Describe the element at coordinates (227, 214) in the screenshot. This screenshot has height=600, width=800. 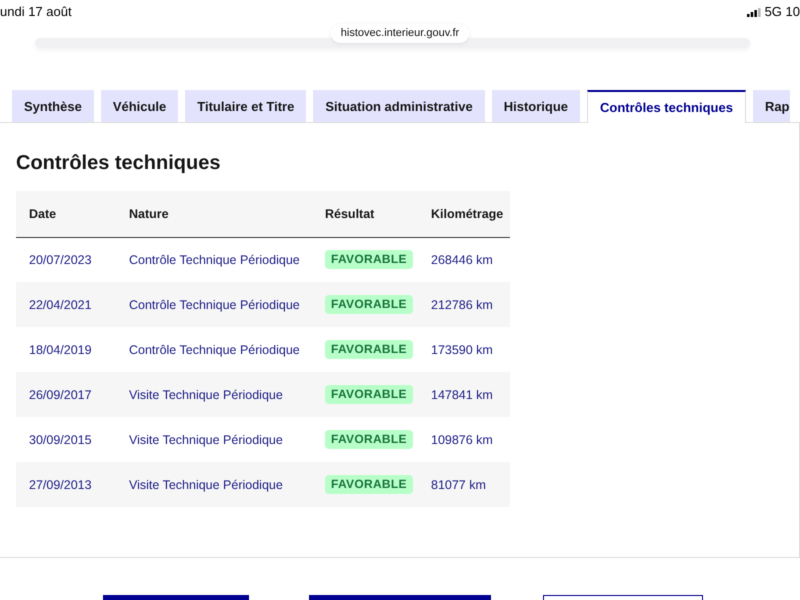
I see `column-header: Nature` at that location.